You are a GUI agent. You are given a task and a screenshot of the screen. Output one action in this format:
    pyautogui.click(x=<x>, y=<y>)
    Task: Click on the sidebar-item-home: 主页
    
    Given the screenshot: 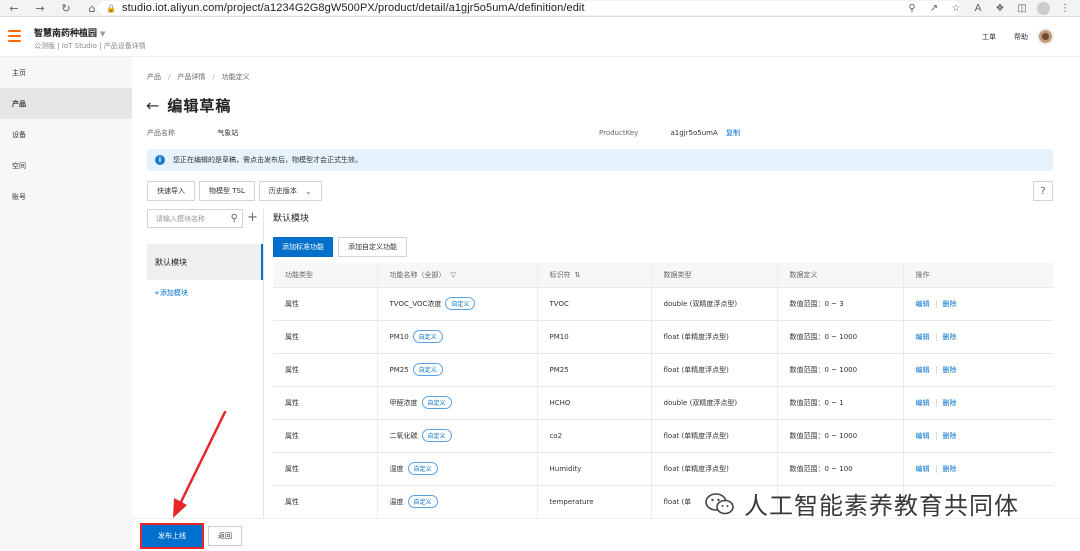 What is the action you would take?
    pyautogui.click(x=66, y=72)
    